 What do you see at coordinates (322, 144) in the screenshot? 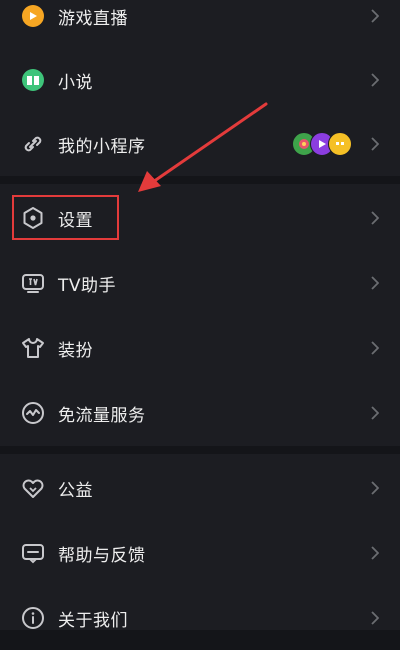
I see `mini-program-badges` at bounding box center [322, 144].